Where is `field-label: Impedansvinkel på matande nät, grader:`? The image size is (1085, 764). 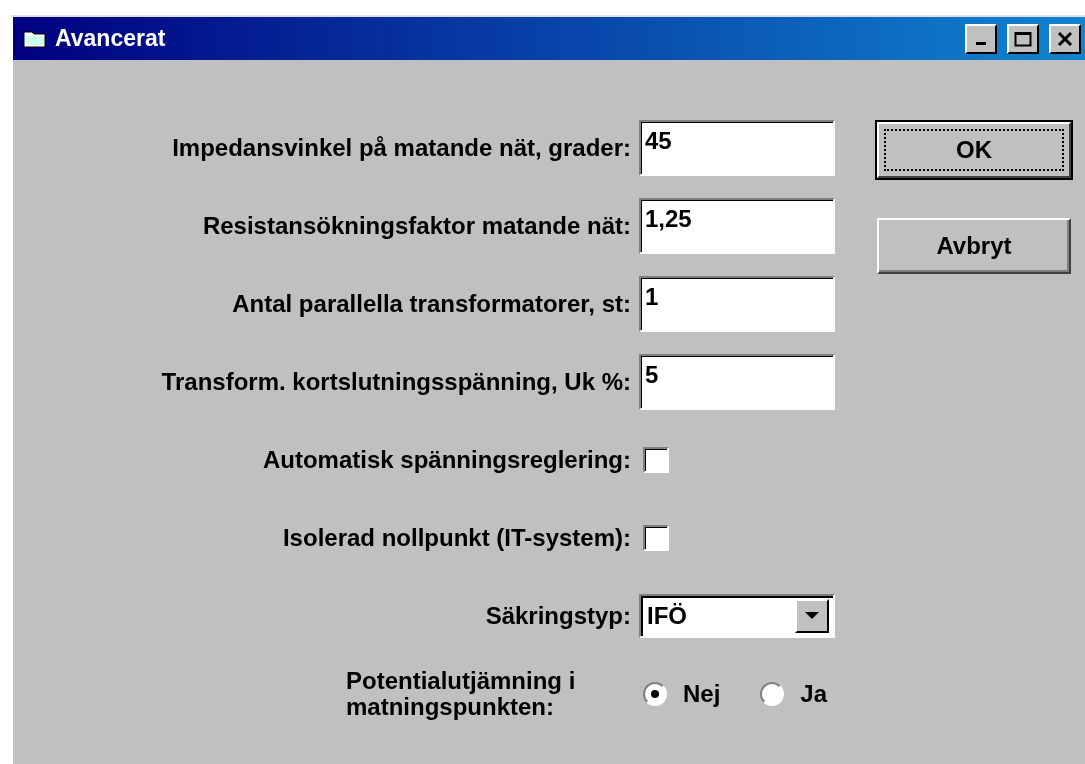 field-label: Impedansvinkel på matande nät, grader: is located at coordinates (401, 148).